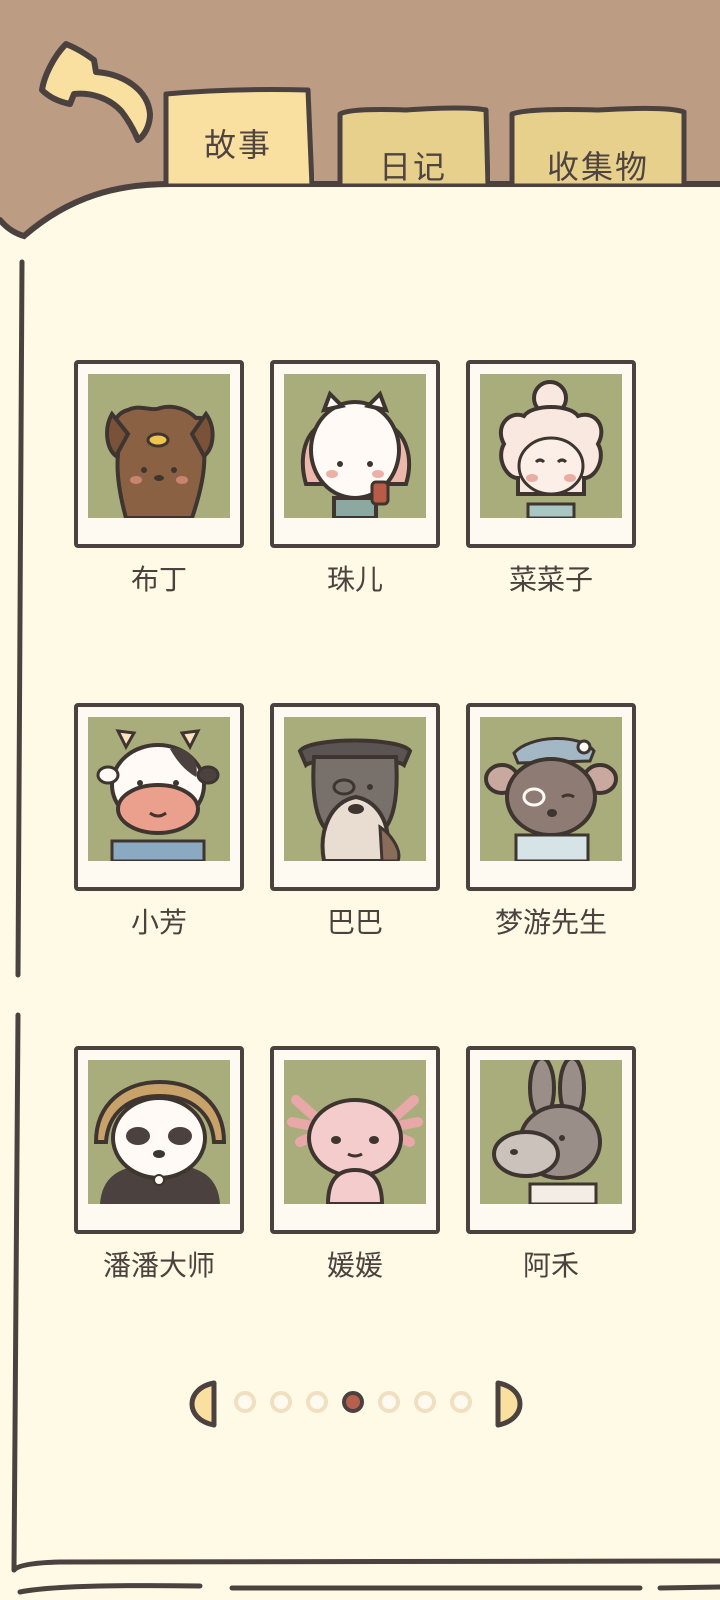 The width and height of the screenshot is (720, 1600). I want to click on chevron-right-icon, so click(509, 1404).